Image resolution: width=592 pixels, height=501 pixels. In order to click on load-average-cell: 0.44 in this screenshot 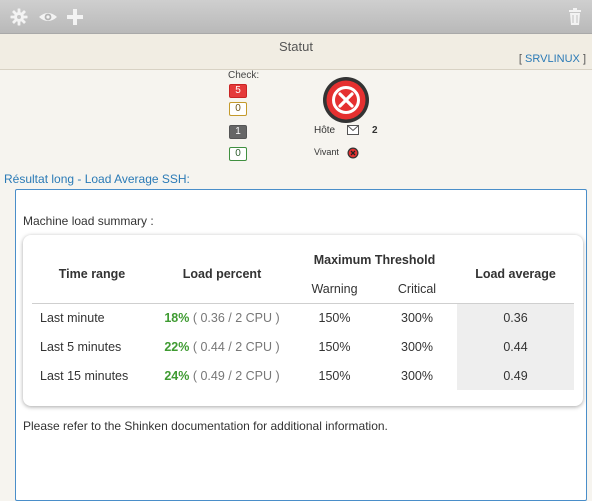, I will do `click(515, 346)`.